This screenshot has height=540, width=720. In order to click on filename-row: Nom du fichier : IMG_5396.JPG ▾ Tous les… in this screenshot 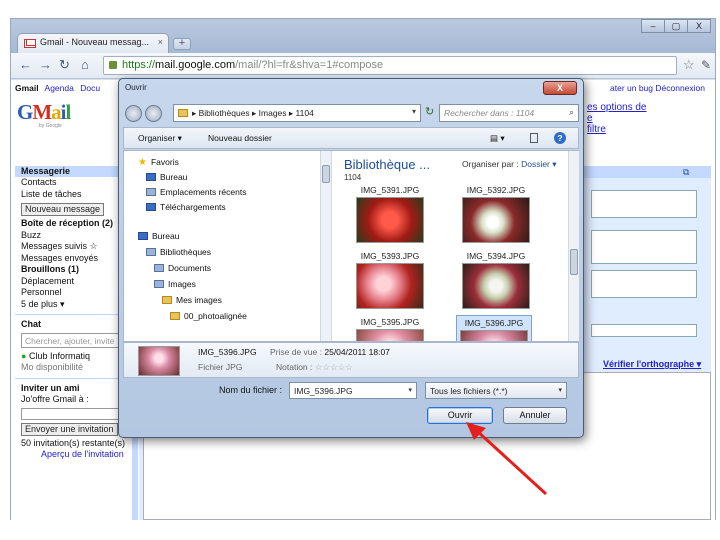, I will do `click(351, 407)`.